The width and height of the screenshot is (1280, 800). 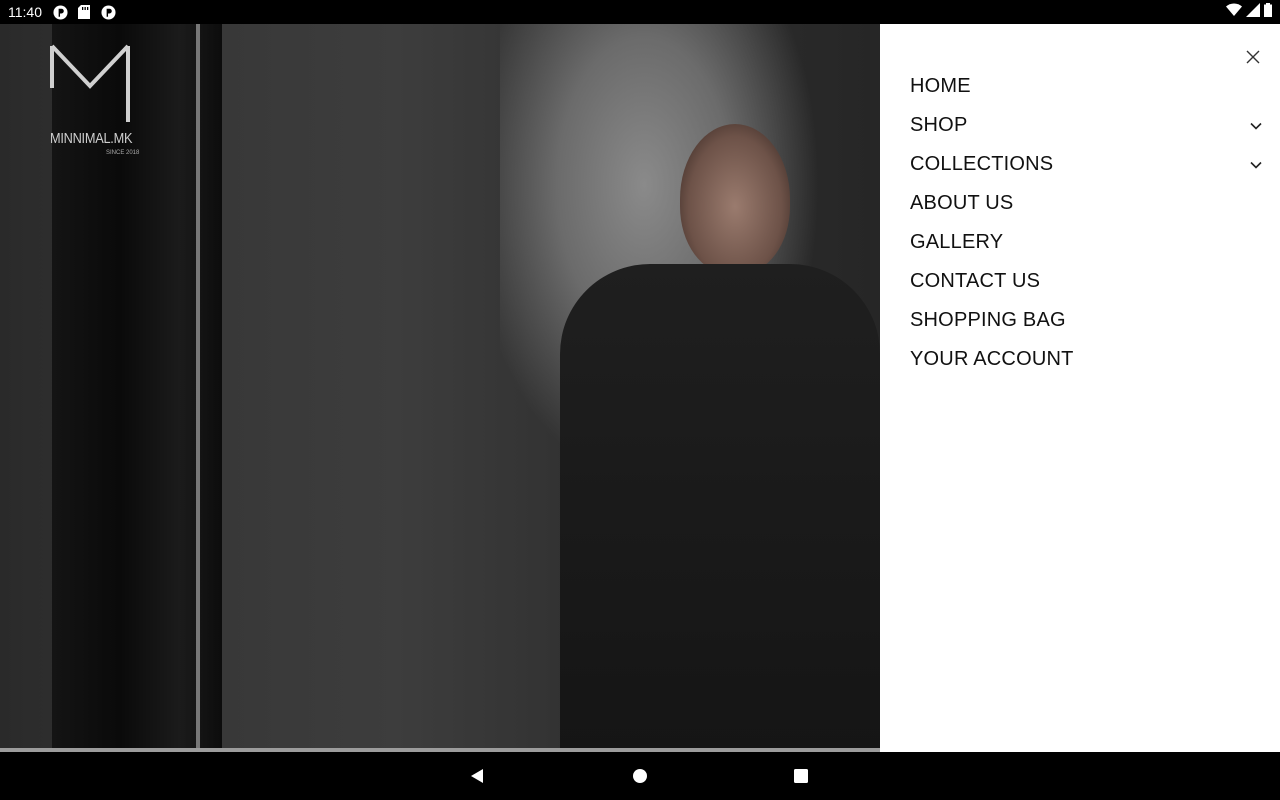 I want to click on status-bar: 11:40, so click(x=640, y=12).